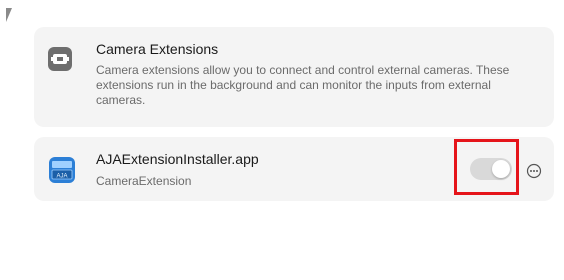 This screenshot has height=280, width=564. Describe the element at coordinates (534, 171) in the screenshot. I see `ellipsis-circle-icon` at that location.